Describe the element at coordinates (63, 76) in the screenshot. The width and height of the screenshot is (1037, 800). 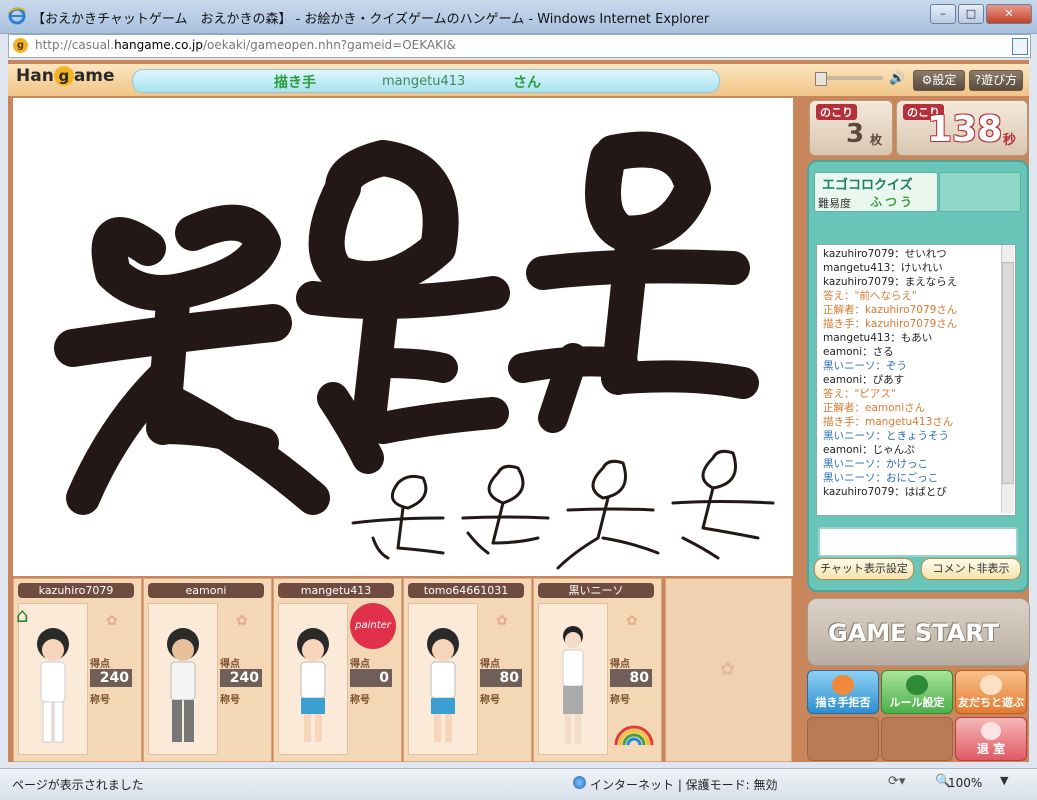
I see `logo-g-icon: g` at that location.